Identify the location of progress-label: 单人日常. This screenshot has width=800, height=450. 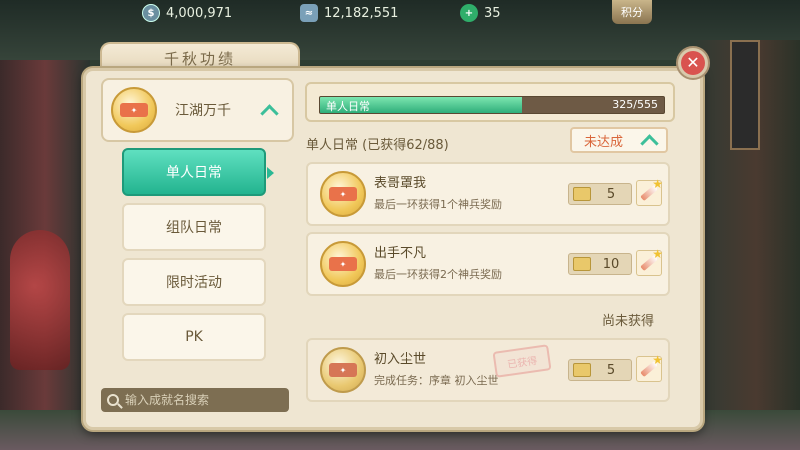
(348, 106).